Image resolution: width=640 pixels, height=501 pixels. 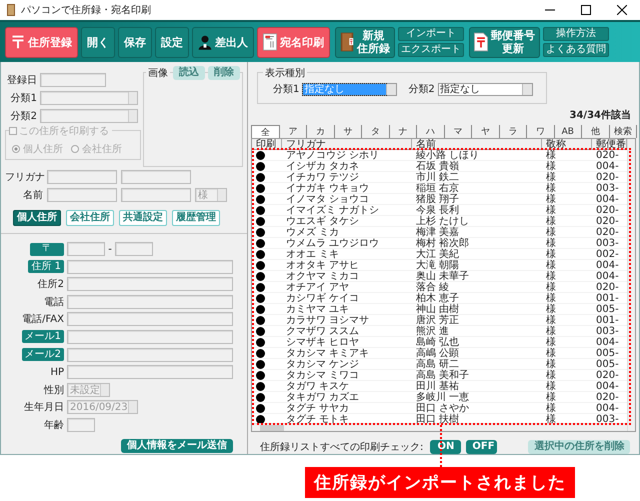 What do you see at coordinates (365, 42) in the screenshot?
I see `toolbar-button: 新規 住所録` at bounding box center [365, 42].